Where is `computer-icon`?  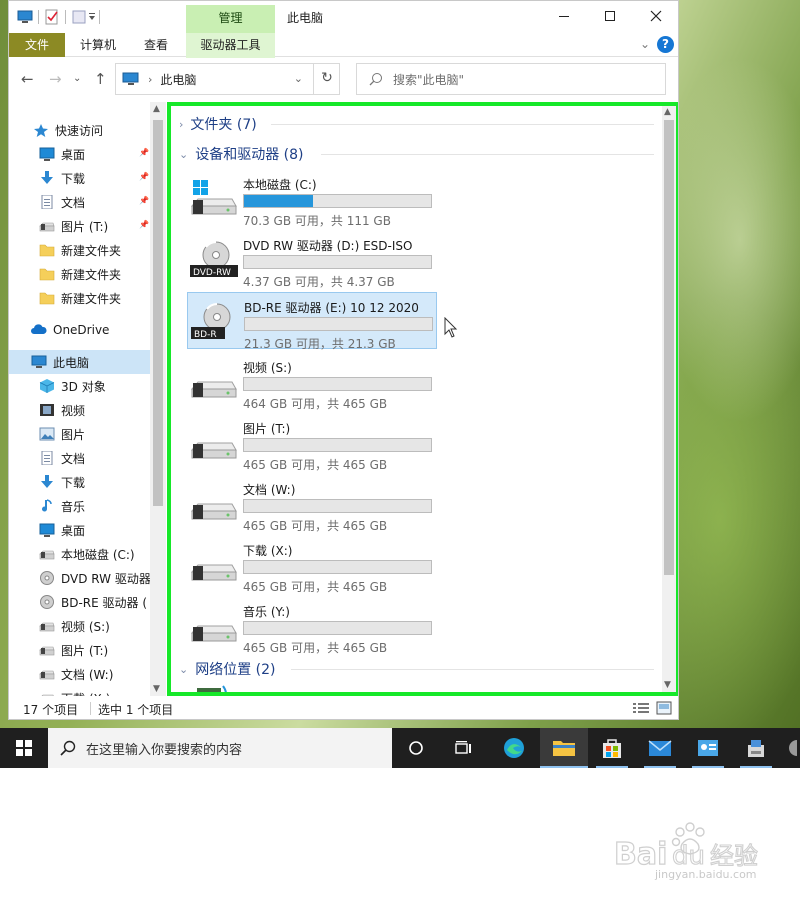 computer-icon is located at coordinates (25, 17).